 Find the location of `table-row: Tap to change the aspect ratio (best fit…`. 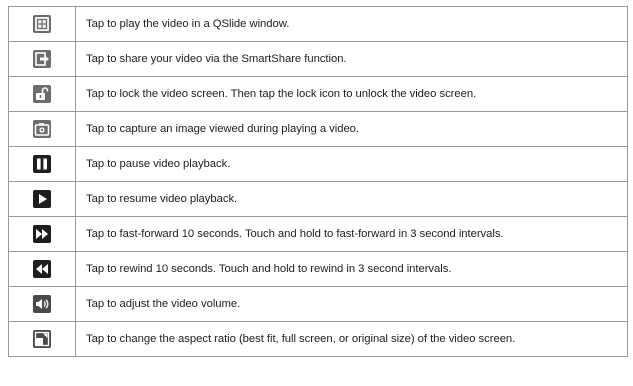

table-row: Tap to change the aspect ratio (best fit… is located at coordinates (318, 339).